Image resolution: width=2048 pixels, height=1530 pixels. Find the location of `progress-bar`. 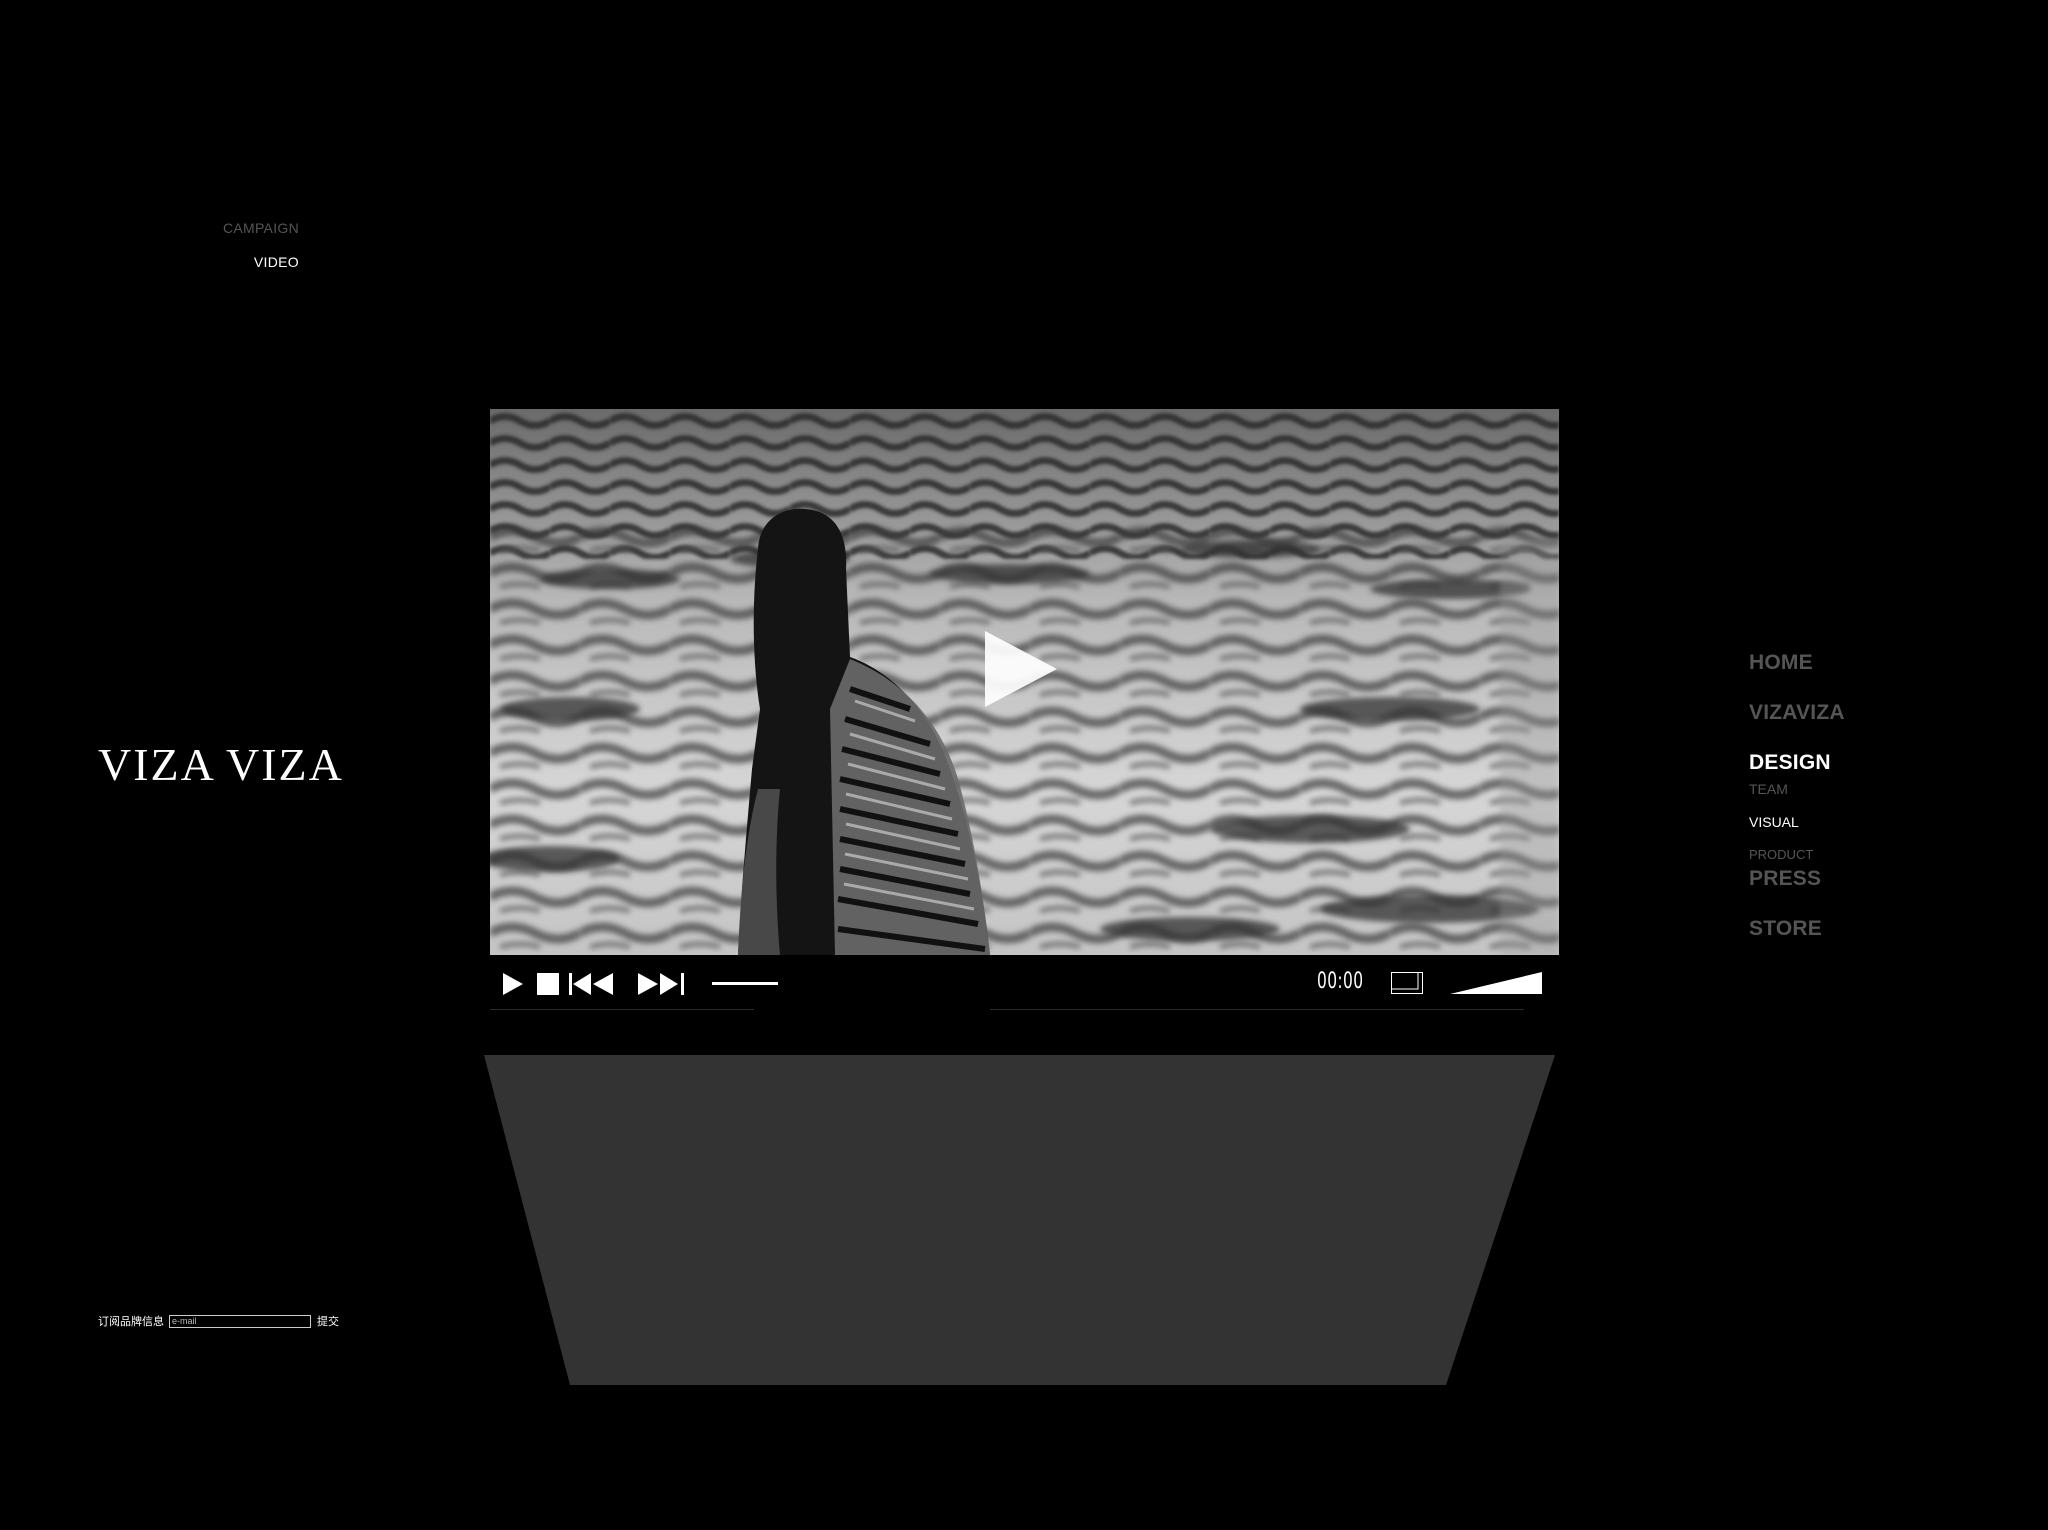

progress-bar is located at coordinates (745, 983).